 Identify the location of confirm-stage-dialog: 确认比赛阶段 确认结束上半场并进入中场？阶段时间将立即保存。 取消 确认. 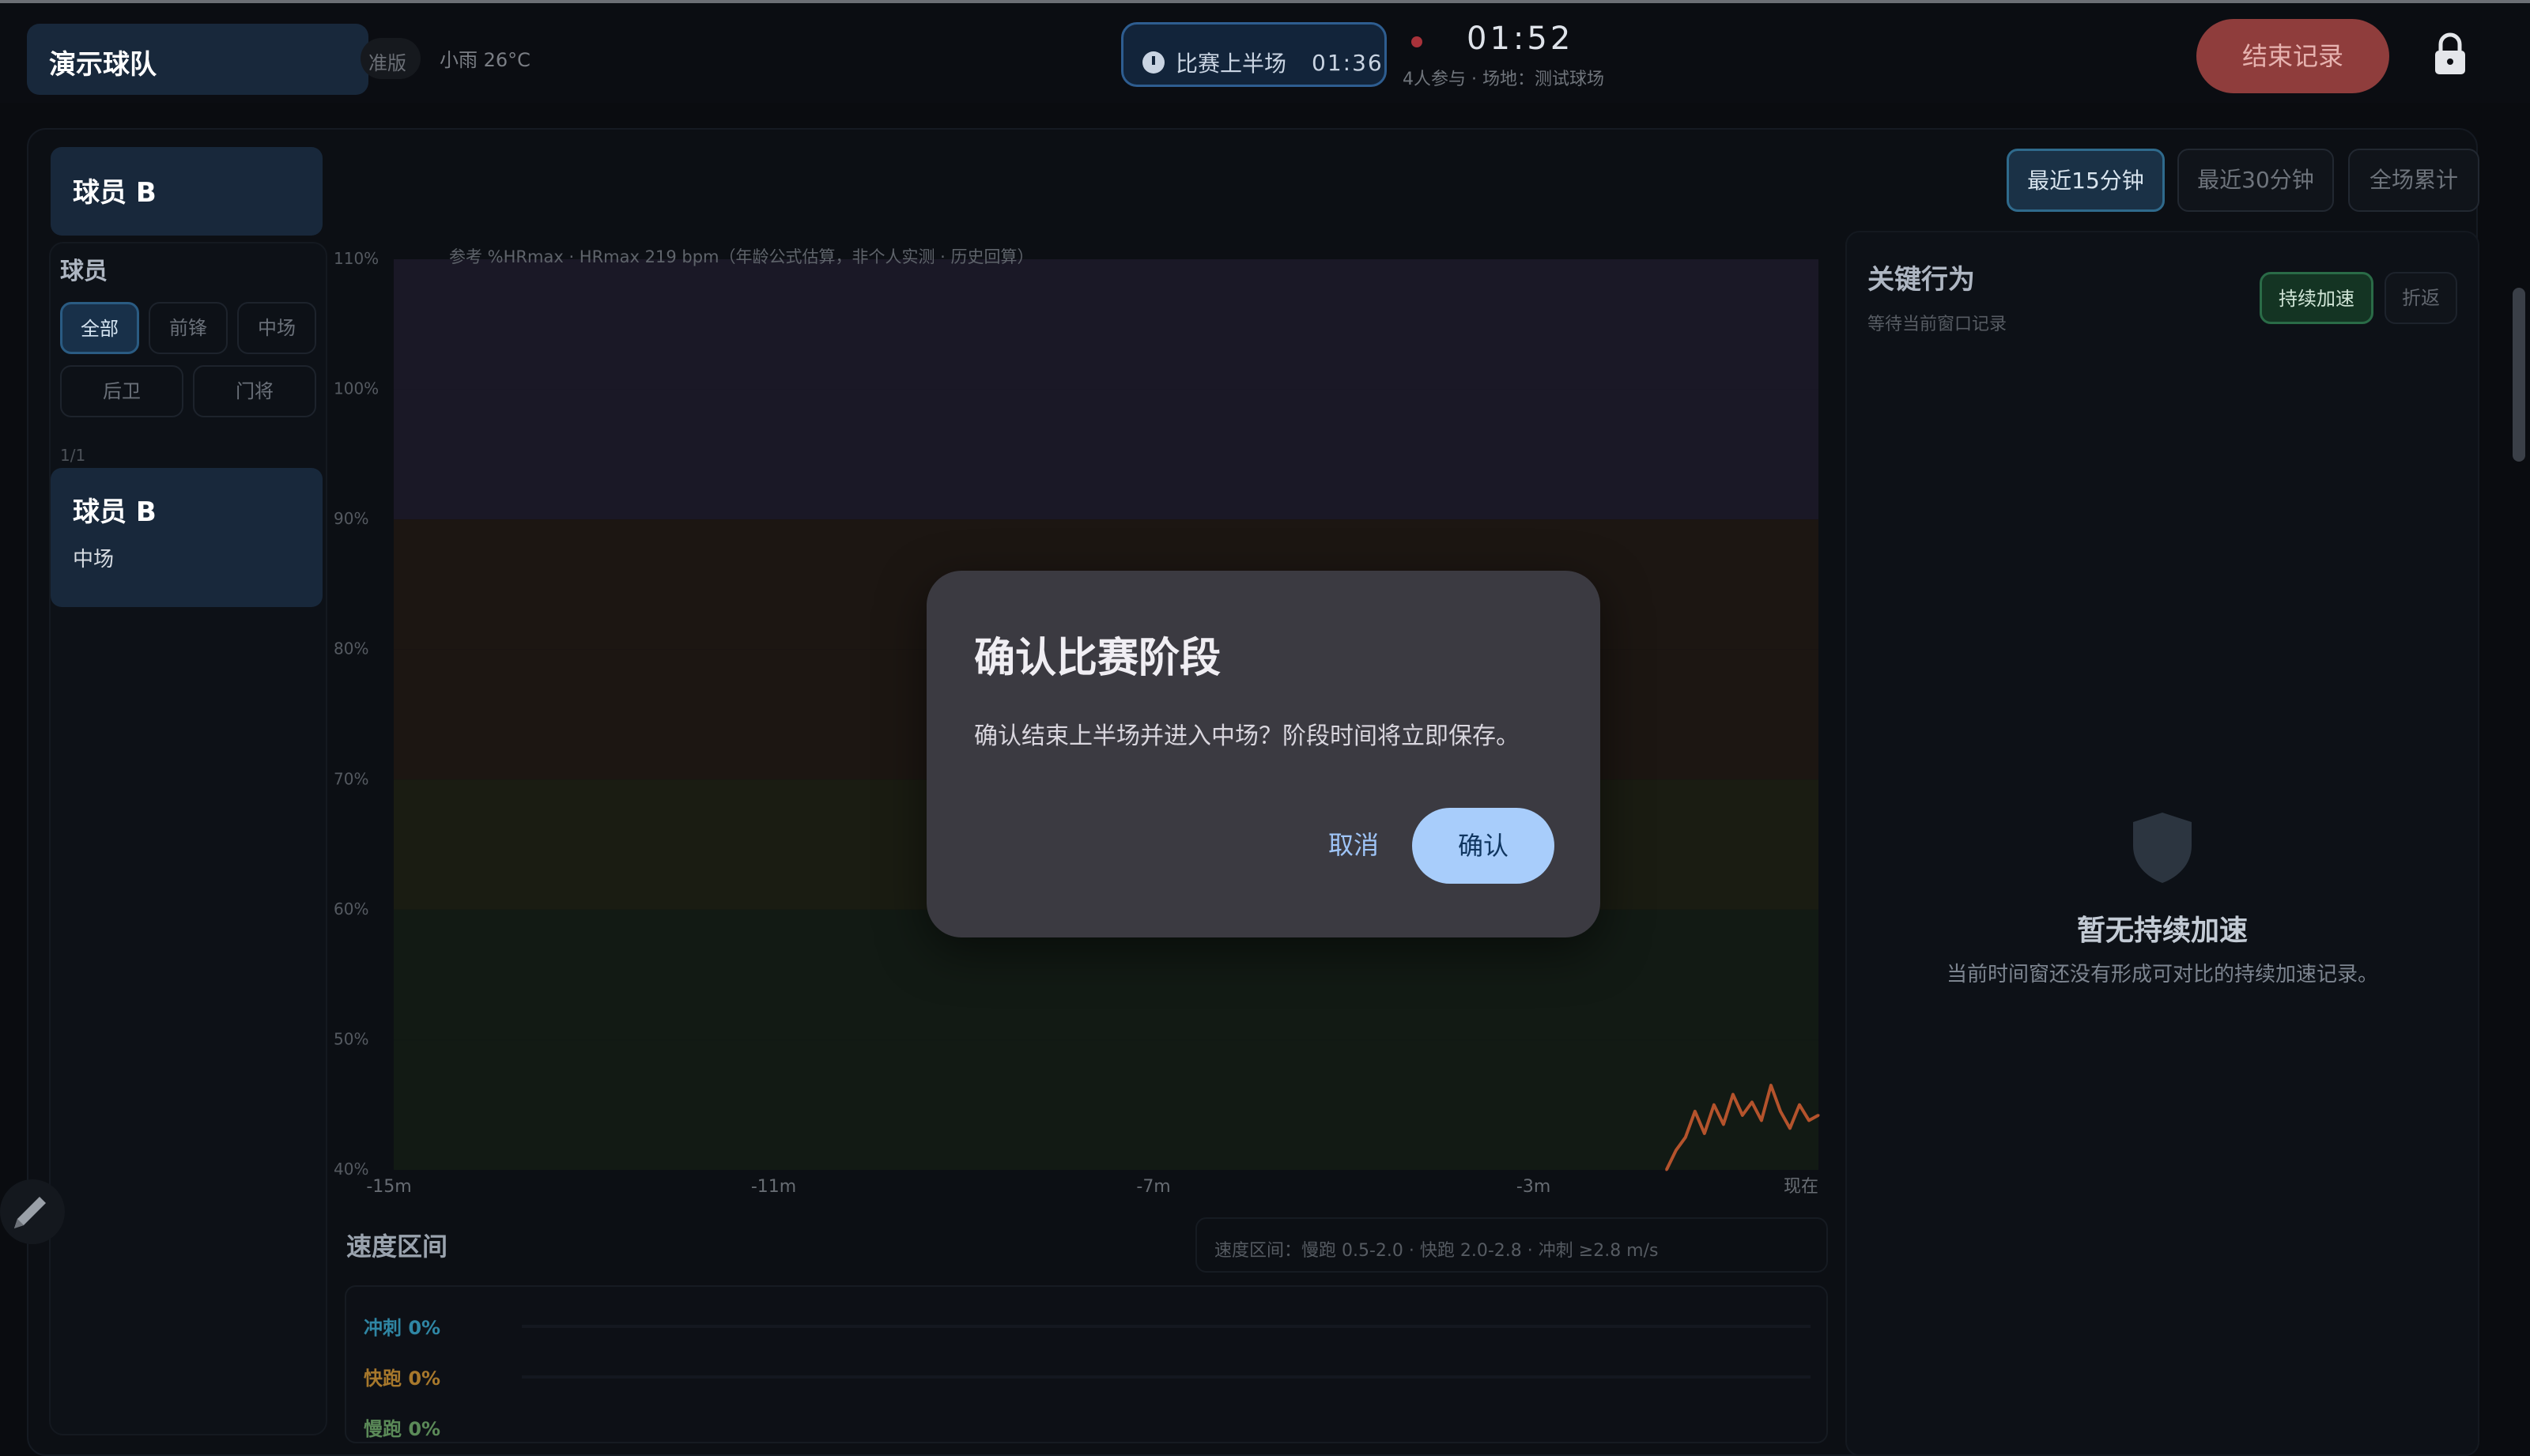
(1263, 754).